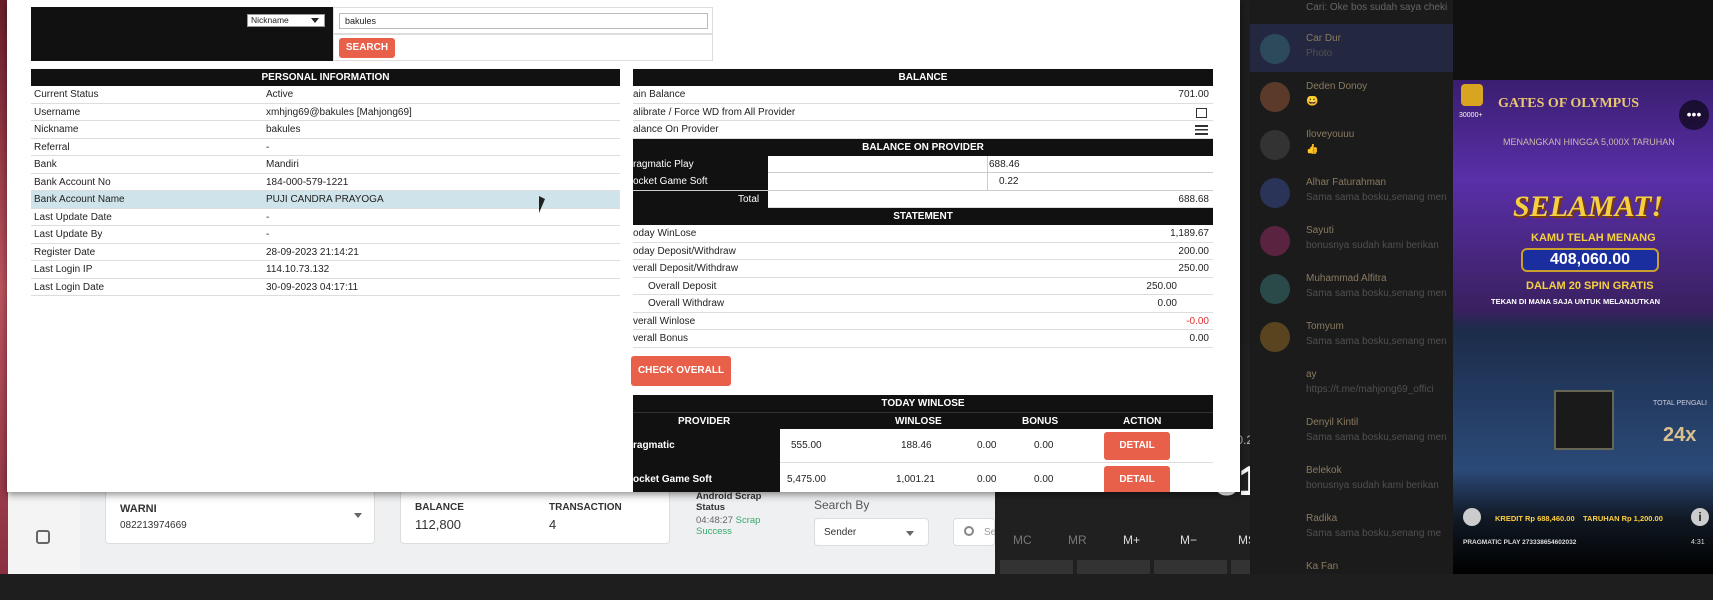  What do you see at coordinates (325, 200) in the screenshot?
I see `table-row-highlighted: Bank Account Name PUJI CANDRA PRAYOGA` at bounding box center [325, 200].